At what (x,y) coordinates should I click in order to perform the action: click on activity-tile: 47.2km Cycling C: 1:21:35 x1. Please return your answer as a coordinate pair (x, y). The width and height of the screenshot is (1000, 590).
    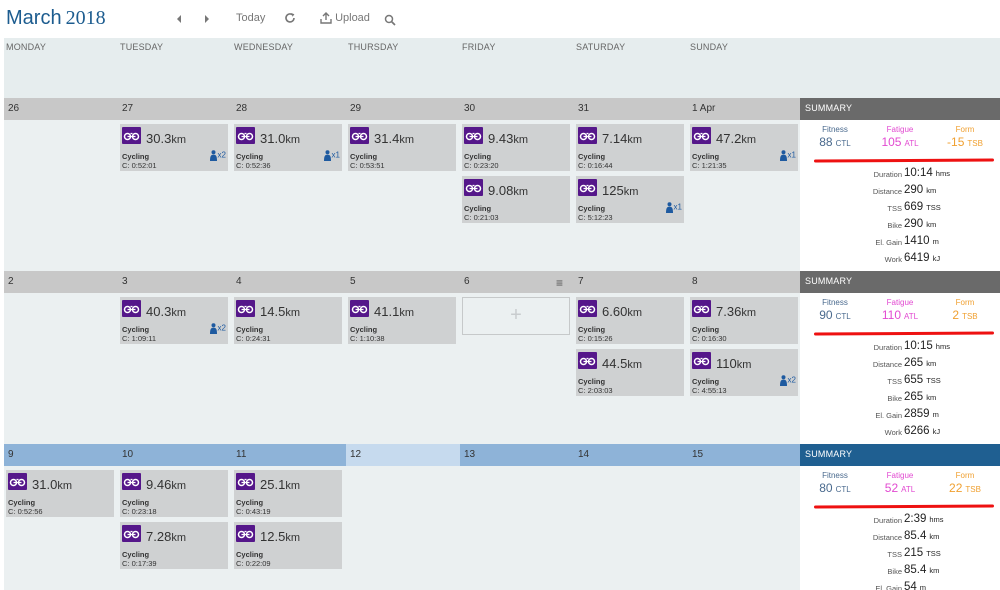
    Looking at the image, I should click on (744, 147).